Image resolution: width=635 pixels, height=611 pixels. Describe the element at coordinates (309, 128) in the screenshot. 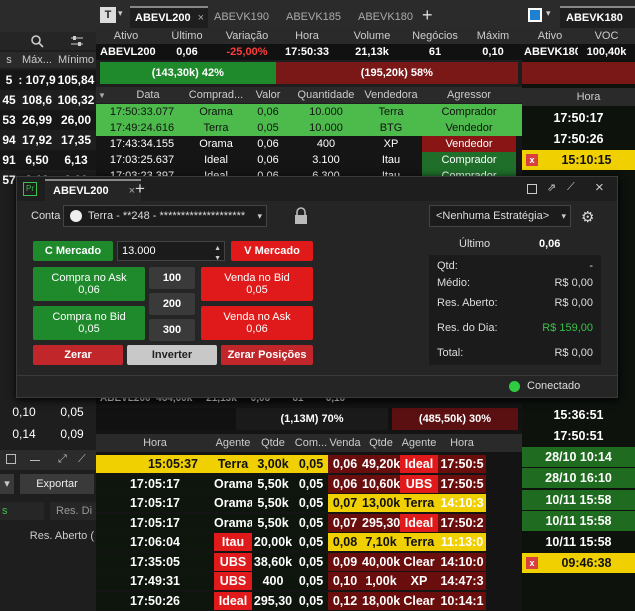

I see `trade-row: 17:49:24.616 Terra 0,05 10.000 BTG Vendedor` at that location.